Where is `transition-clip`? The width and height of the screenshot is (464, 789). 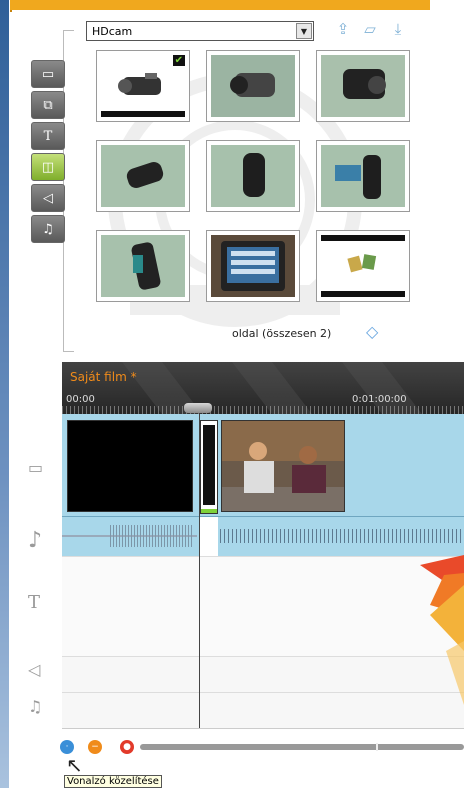 transition-clip is located at coordinates (209, 467).